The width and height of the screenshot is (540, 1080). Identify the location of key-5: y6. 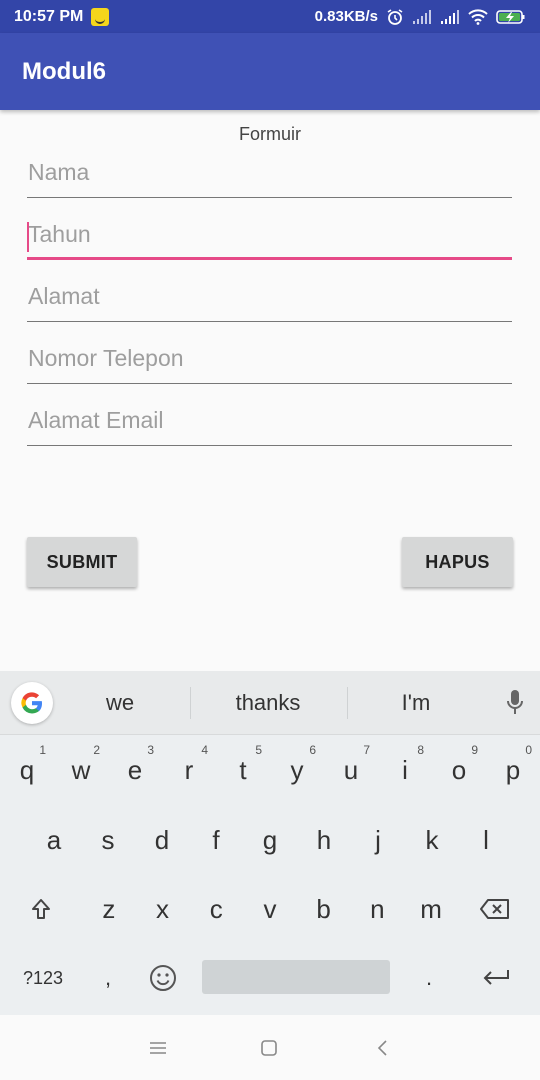
(297, 770).